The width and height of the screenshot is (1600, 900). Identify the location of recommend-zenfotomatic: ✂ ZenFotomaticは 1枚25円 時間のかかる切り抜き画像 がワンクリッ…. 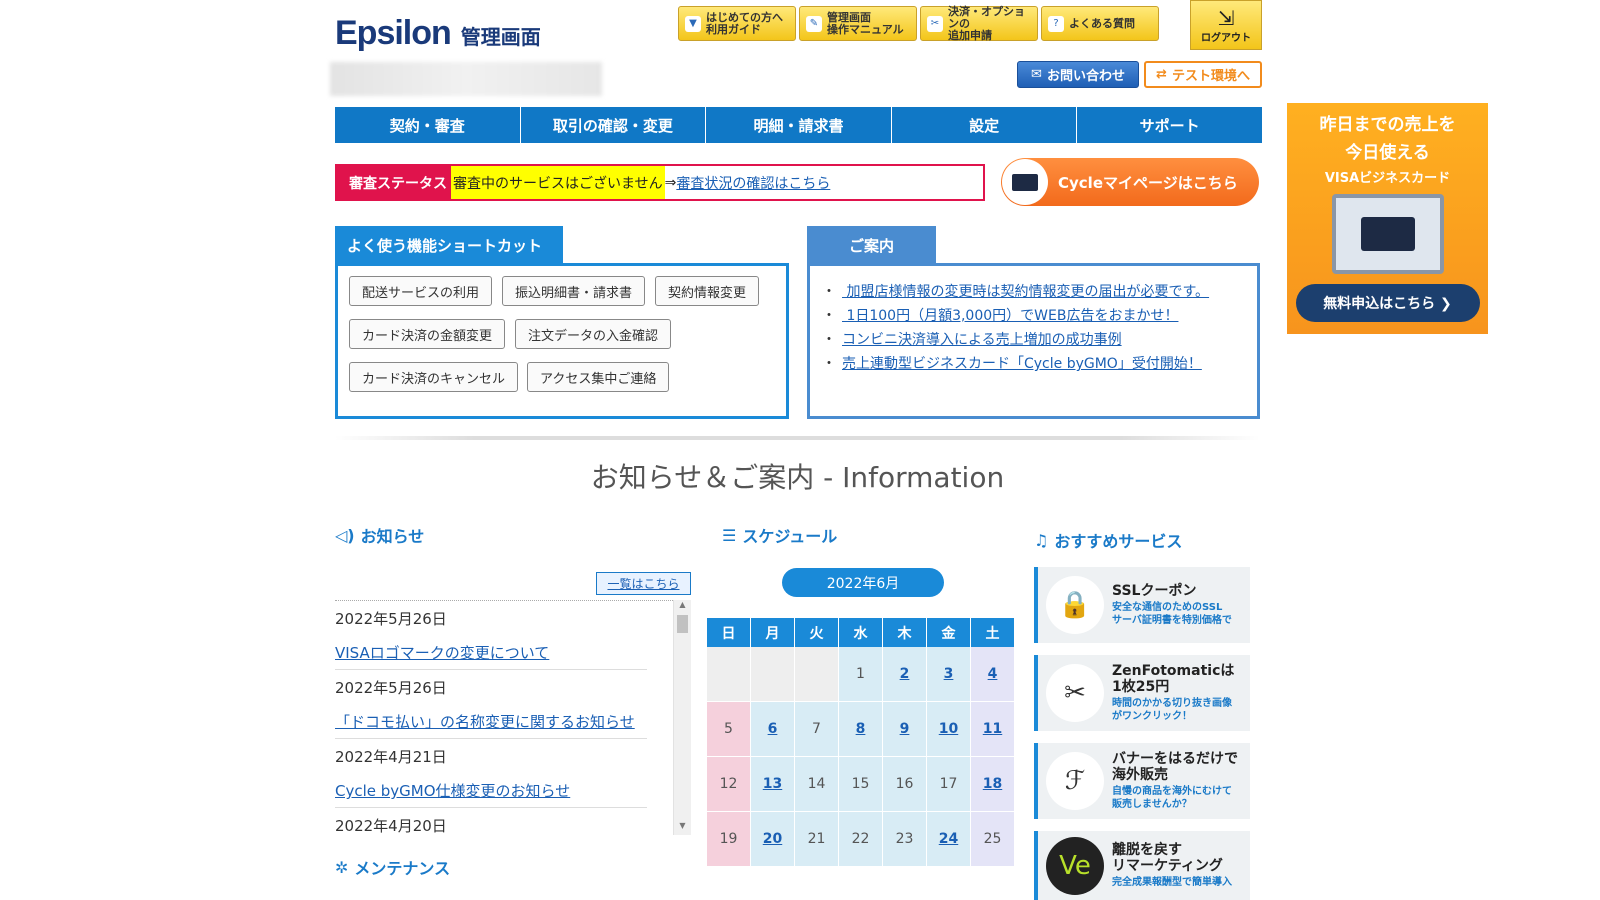
(1142, 693).